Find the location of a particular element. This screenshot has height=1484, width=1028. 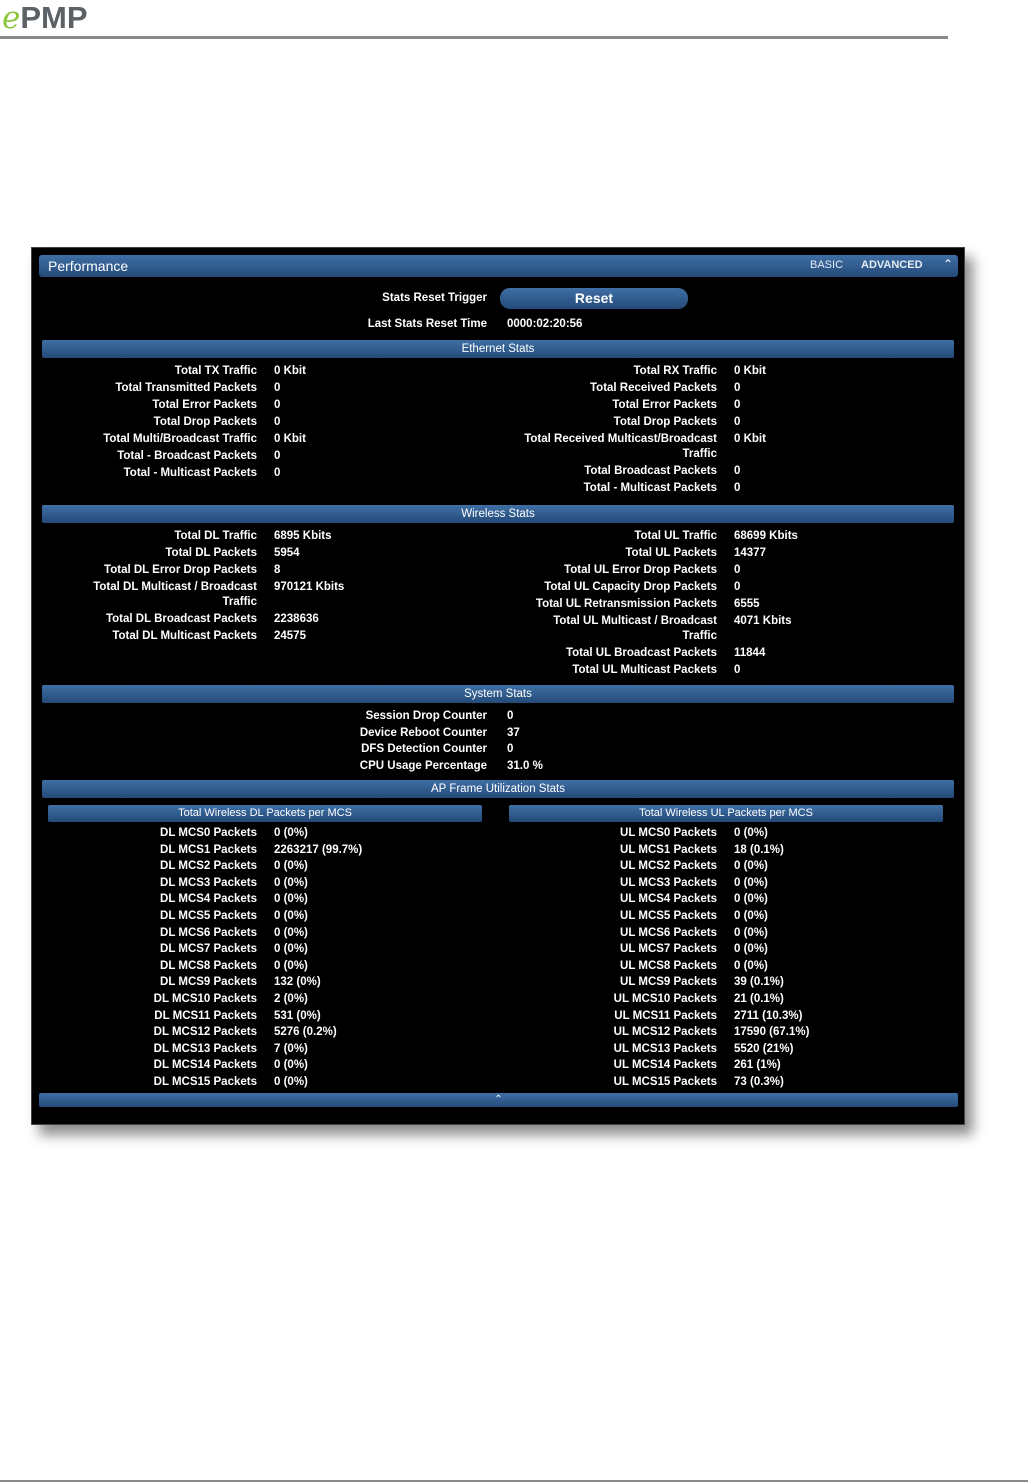

wireless-right-row-1-label-text: Total UL Packets is located at coordinates (671, 553).